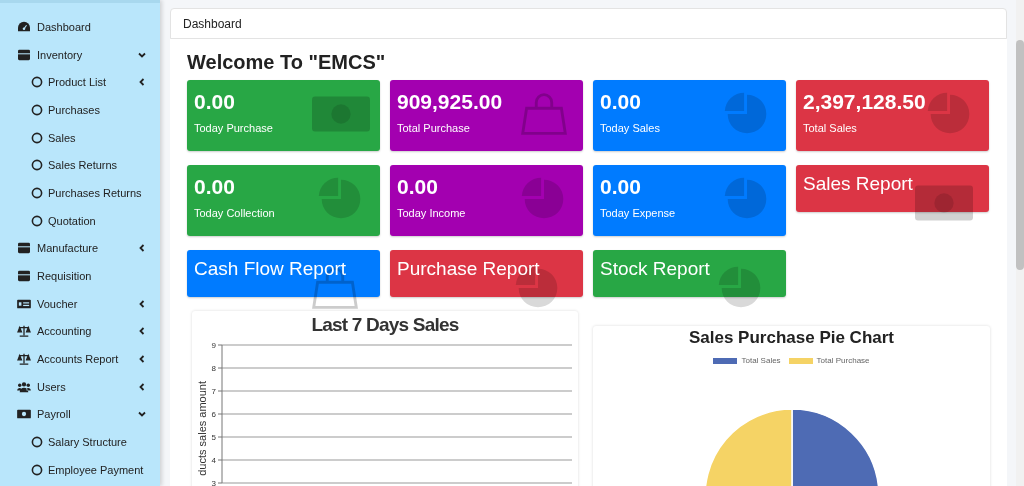 The image size is (1024, 486). I want to click on nav-item: Manufacture, so click(80, 248).